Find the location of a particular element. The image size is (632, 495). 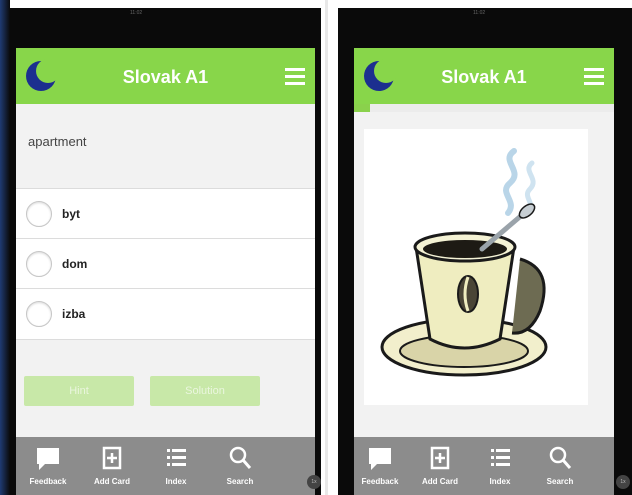

solution-button: Solution is located at coordinates (205, 391).